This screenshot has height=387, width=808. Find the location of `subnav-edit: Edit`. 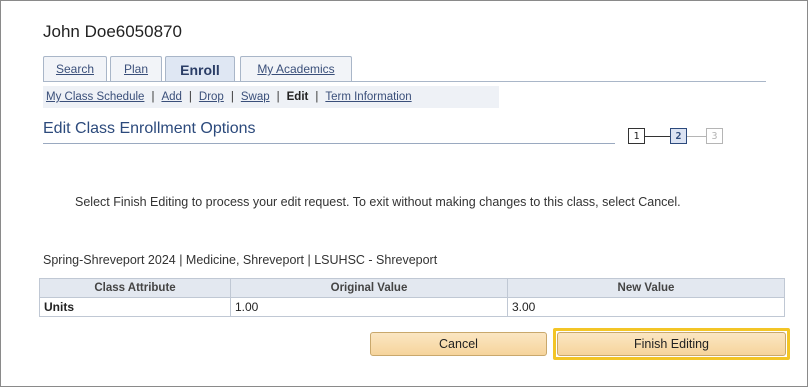

subnav-edit: Edit is located at coordinates (297, 97).